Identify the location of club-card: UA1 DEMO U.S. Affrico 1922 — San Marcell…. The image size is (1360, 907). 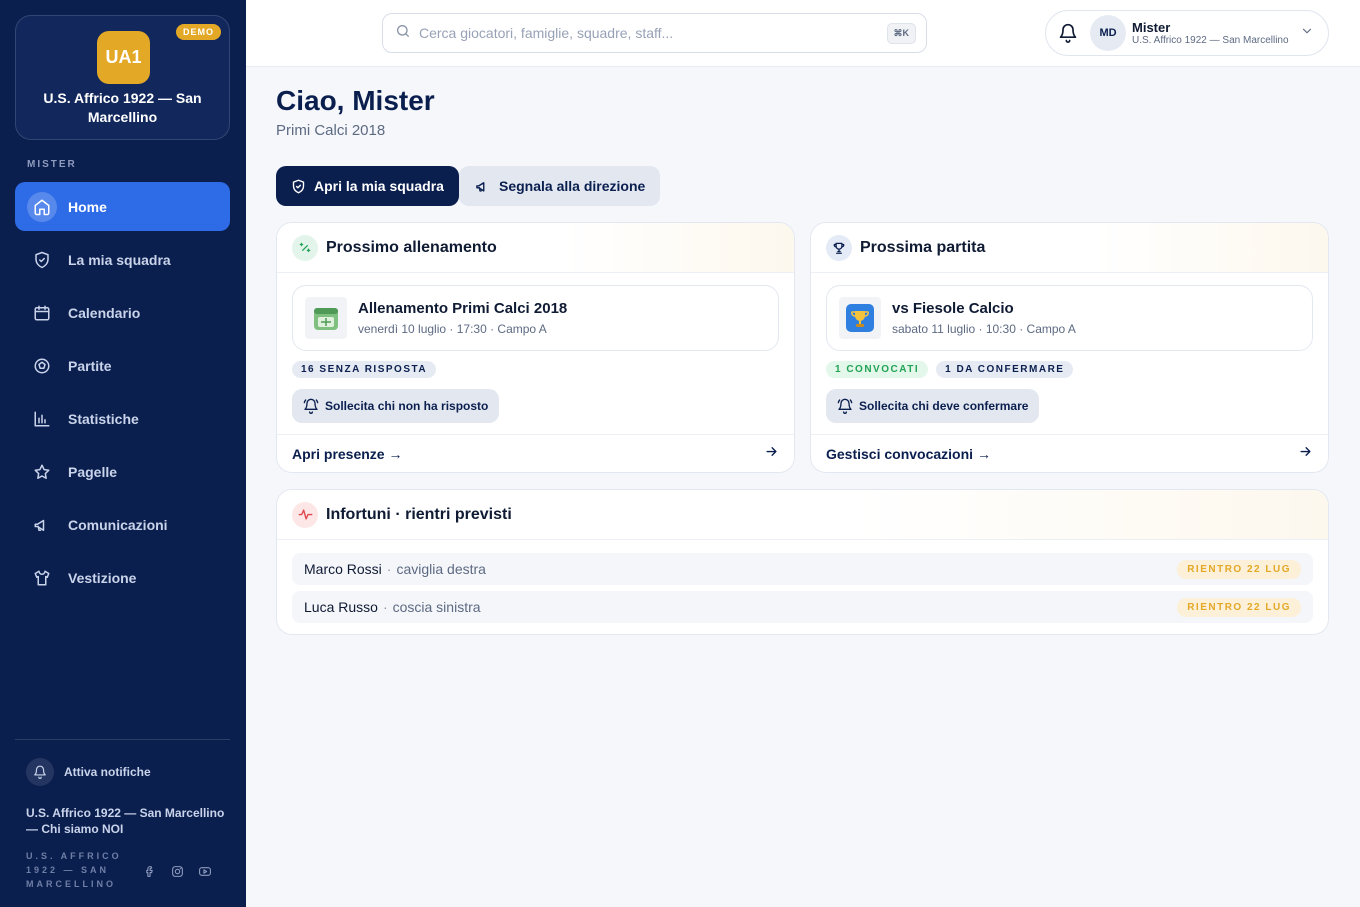
(122, 77).